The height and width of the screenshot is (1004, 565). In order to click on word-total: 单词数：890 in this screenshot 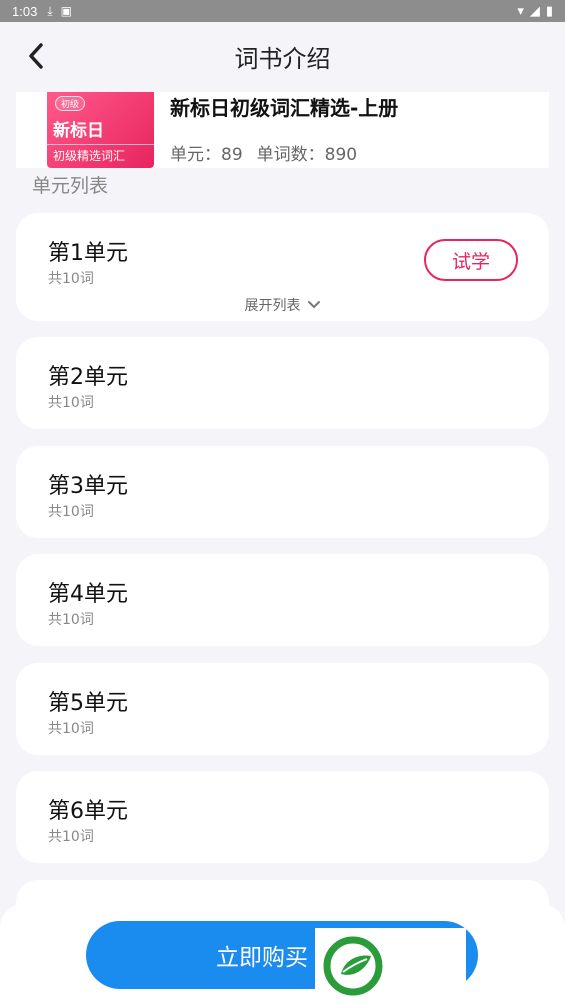, I will do `click(307, 155)`.